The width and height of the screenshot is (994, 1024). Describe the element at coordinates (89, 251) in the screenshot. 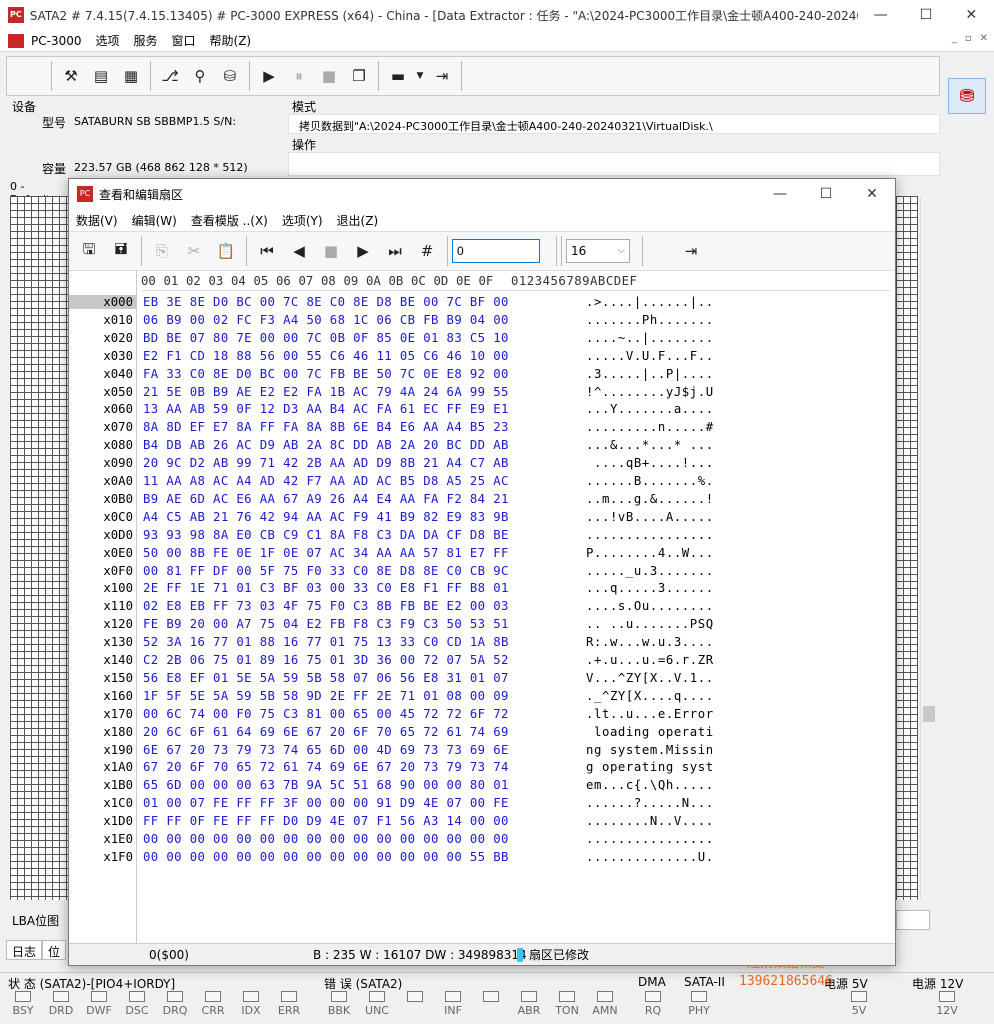

I see `save-icon: 🖫` at that location.